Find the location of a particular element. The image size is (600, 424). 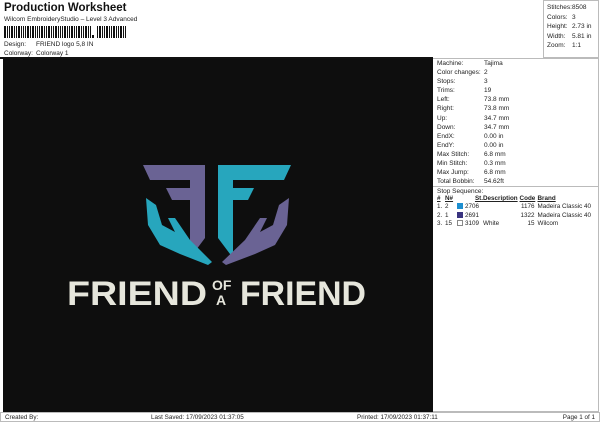

detail-value: 0.3 mm is located at coordinates (495, 164).